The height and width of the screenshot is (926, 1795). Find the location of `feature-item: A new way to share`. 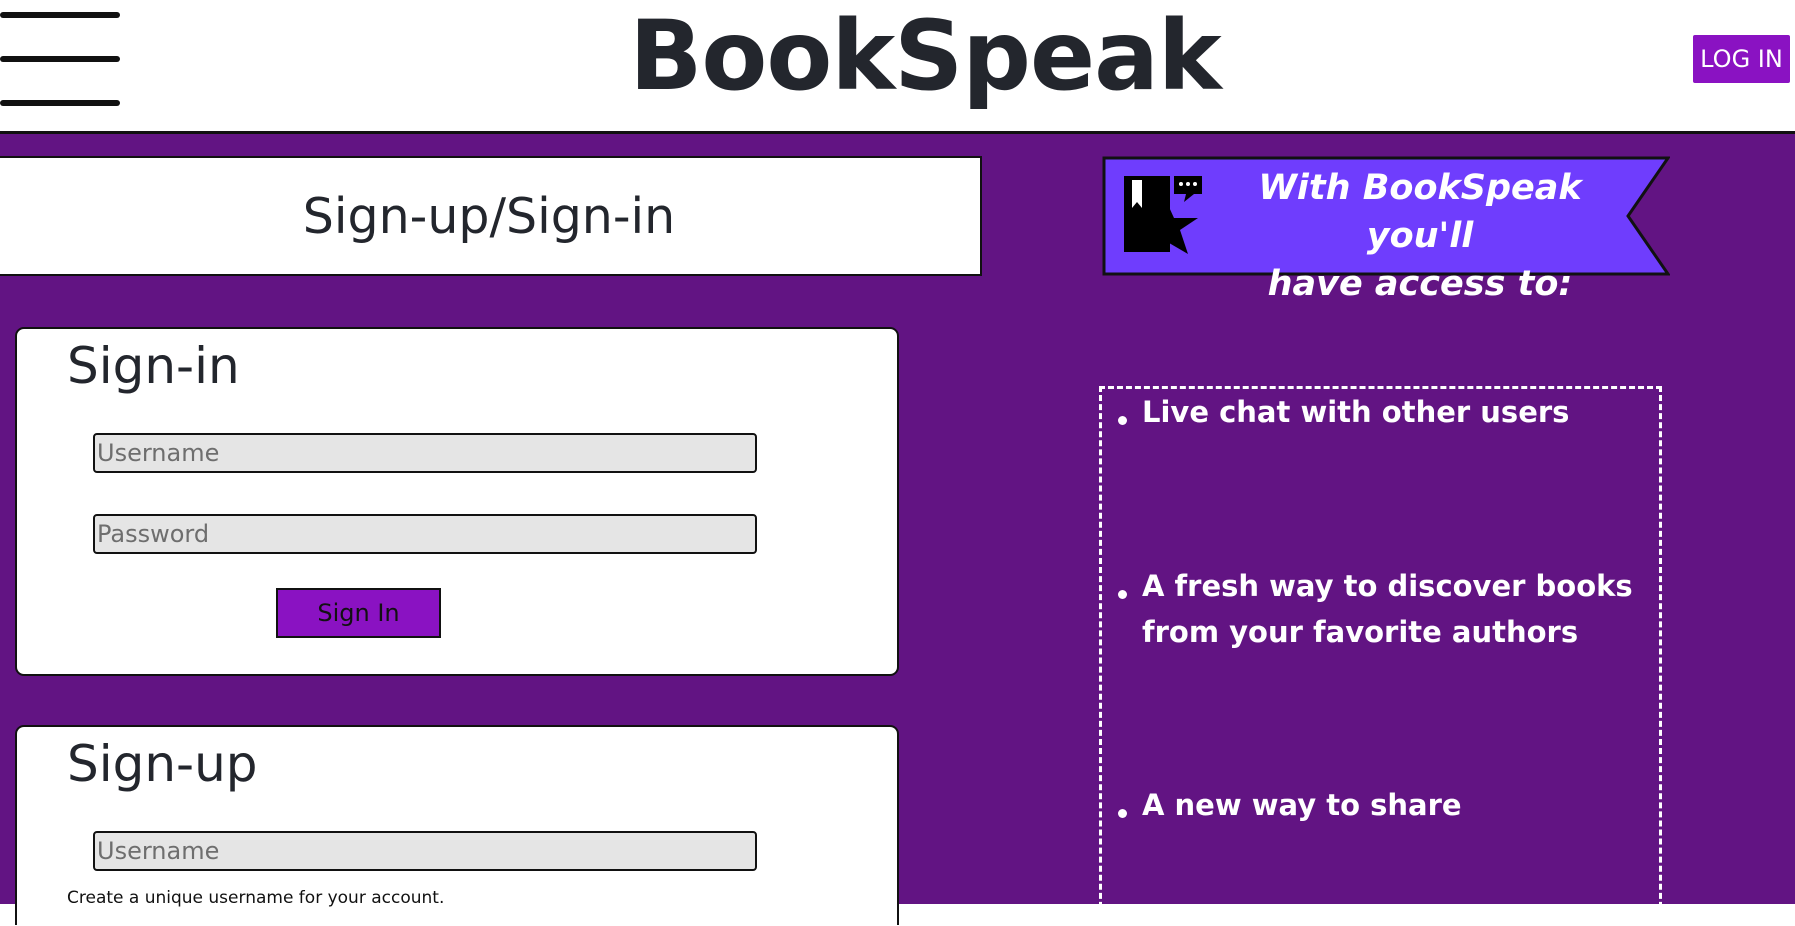

feature-item: A new way to share is located at coordinates (1302, 805).